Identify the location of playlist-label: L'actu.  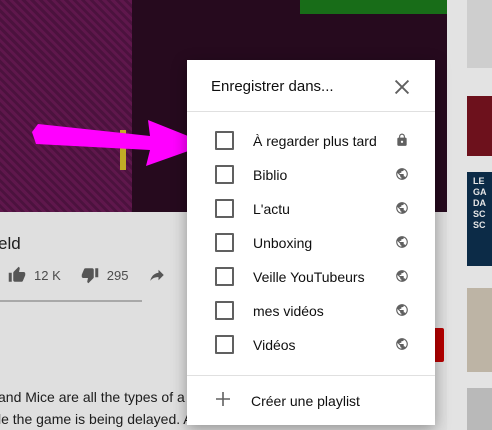
(271, 209).